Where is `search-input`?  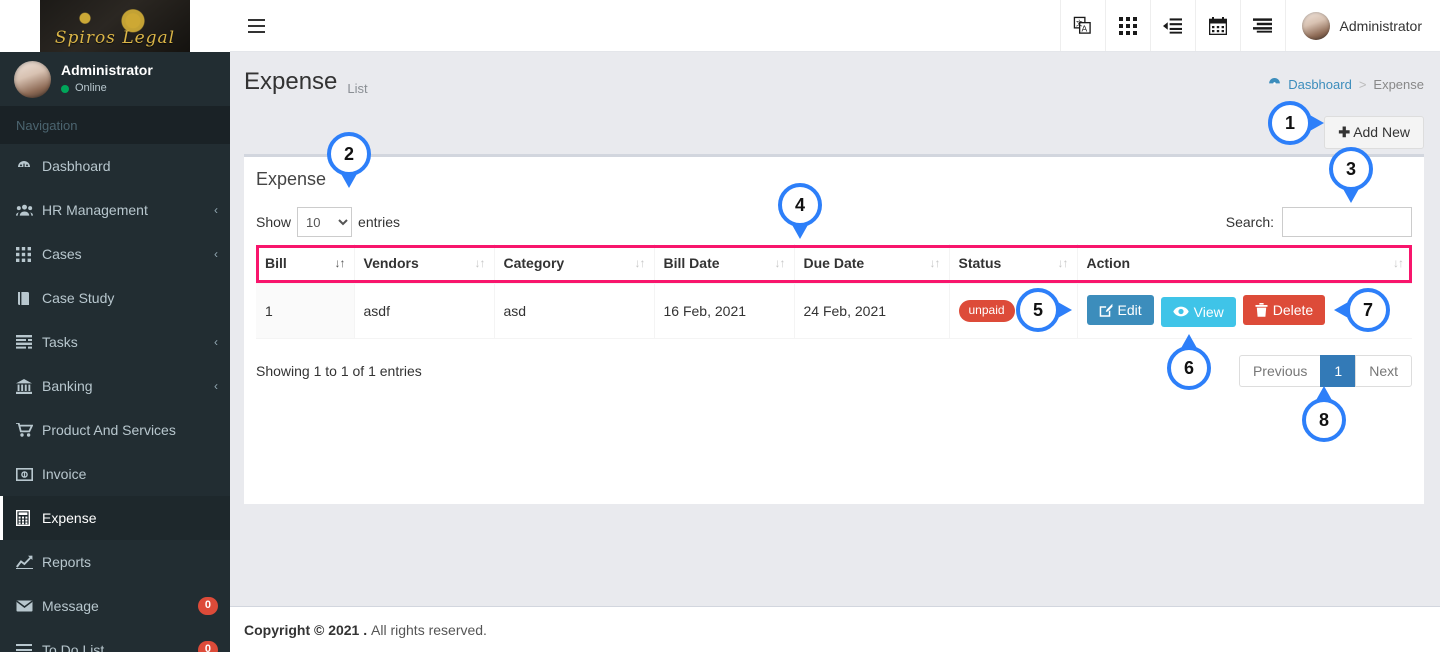
search-input is located at coordinates (1347, 222).